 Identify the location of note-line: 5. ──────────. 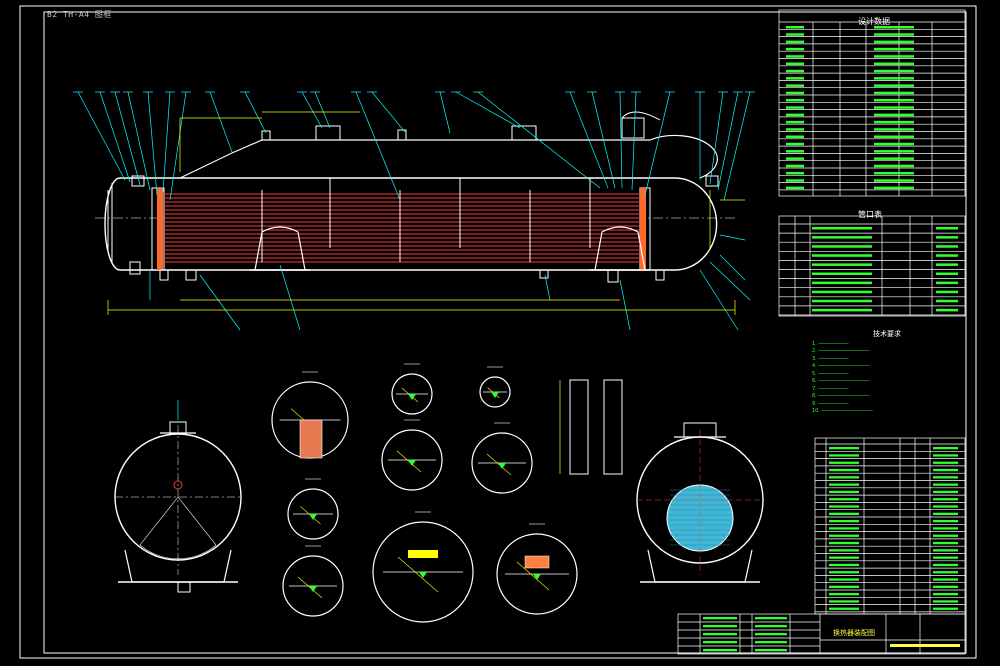
(830, 373).